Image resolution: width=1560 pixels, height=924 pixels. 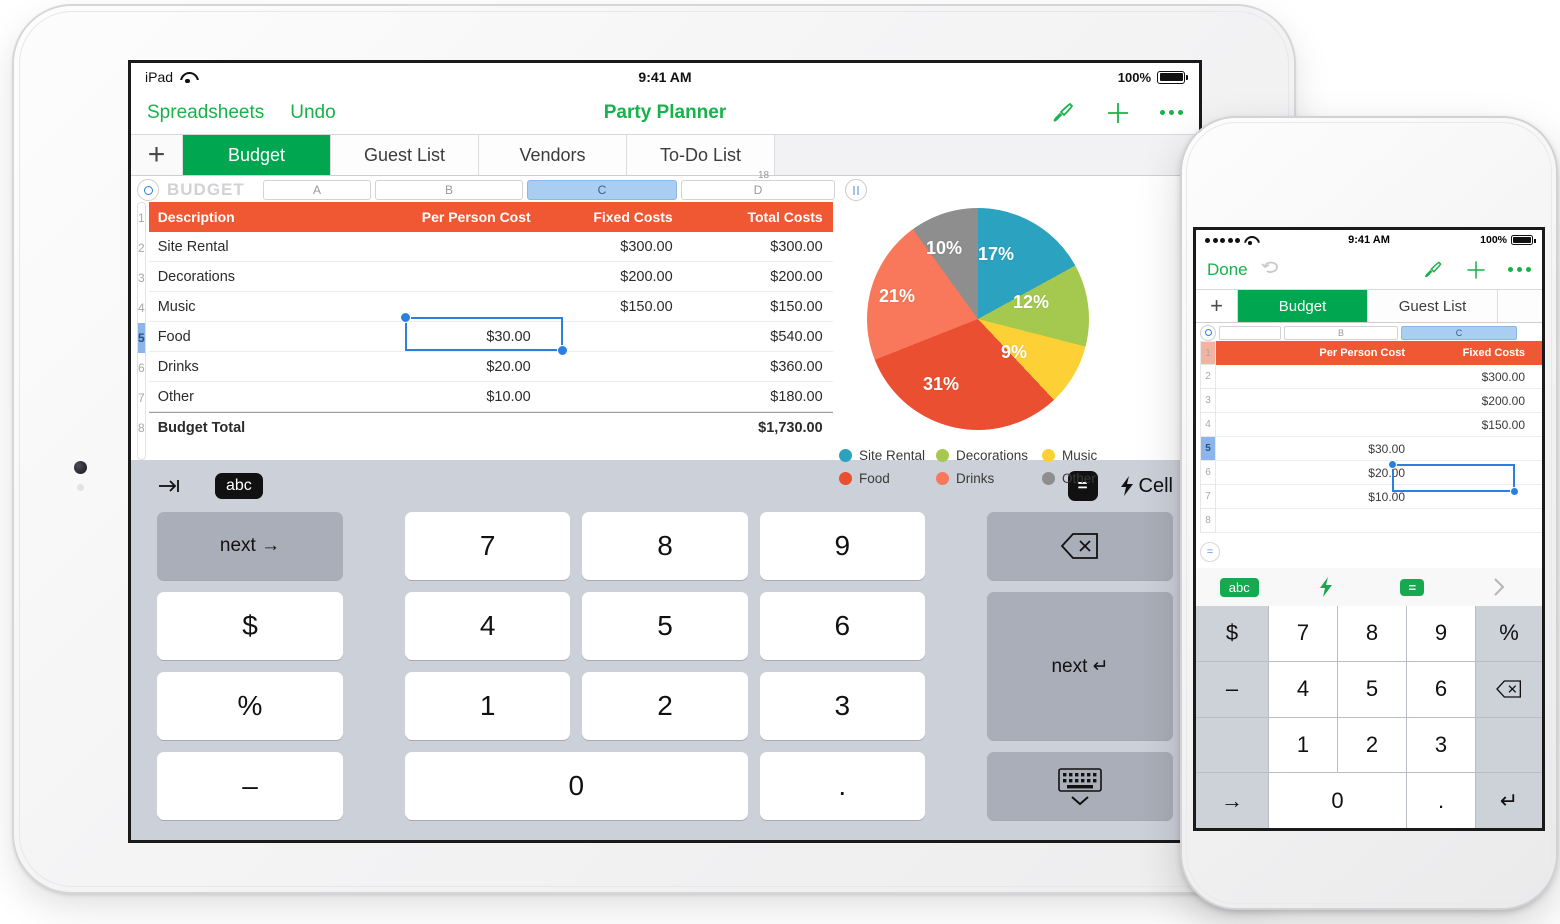 What do you see at coordinates (1441, 745) in the screenshot?
I see `key-3: 3` at bounding box center [1441, 745].